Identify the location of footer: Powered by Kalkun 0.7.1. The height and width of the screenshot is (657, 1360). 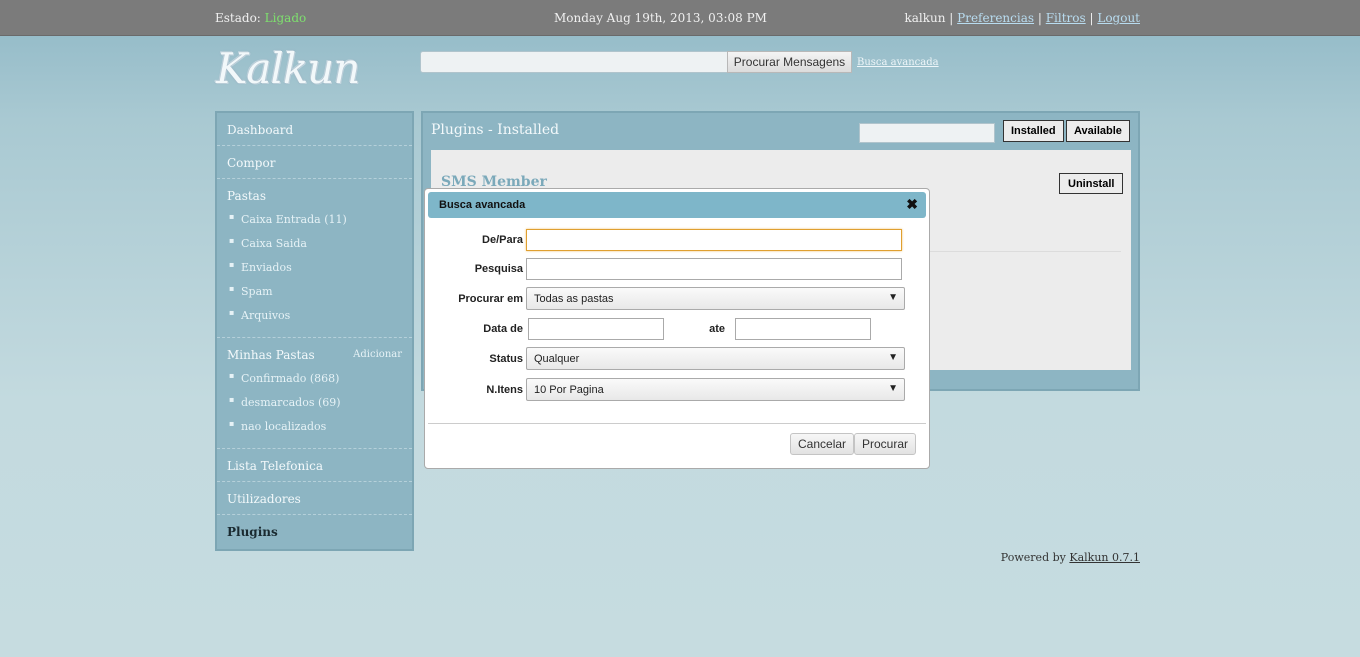
(1070, 557).